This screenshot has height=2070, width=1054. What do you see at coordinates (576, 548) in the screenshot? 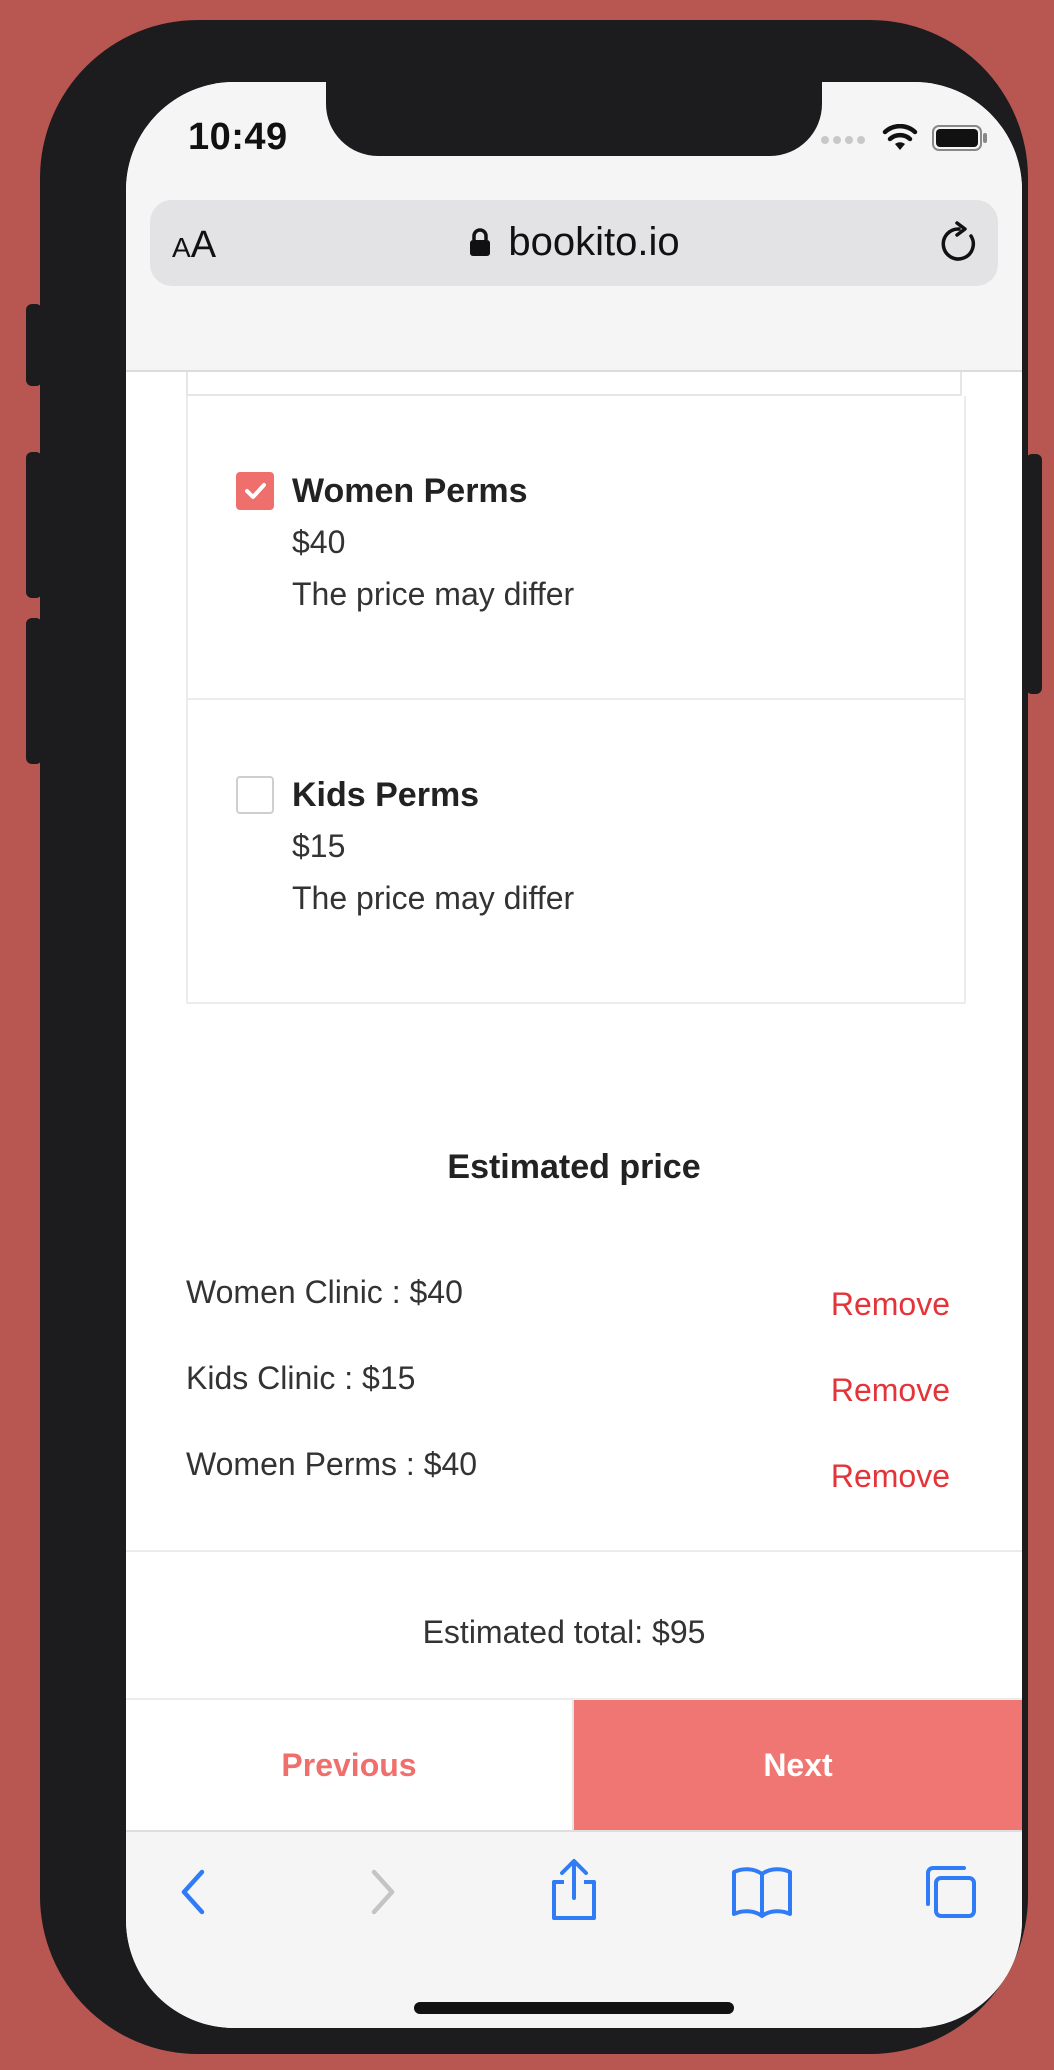
I see `service-card-women-perms: Women Perms $40 The price may differ` at bounding box center [576, 548].